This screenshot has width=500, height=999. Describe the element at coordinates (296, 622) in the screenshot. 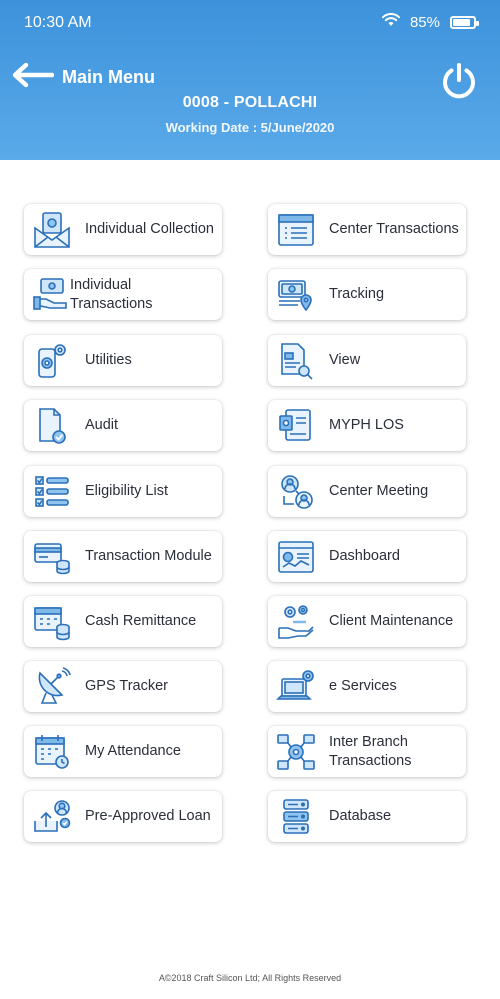

I see `hand-gears-icon` at that location.